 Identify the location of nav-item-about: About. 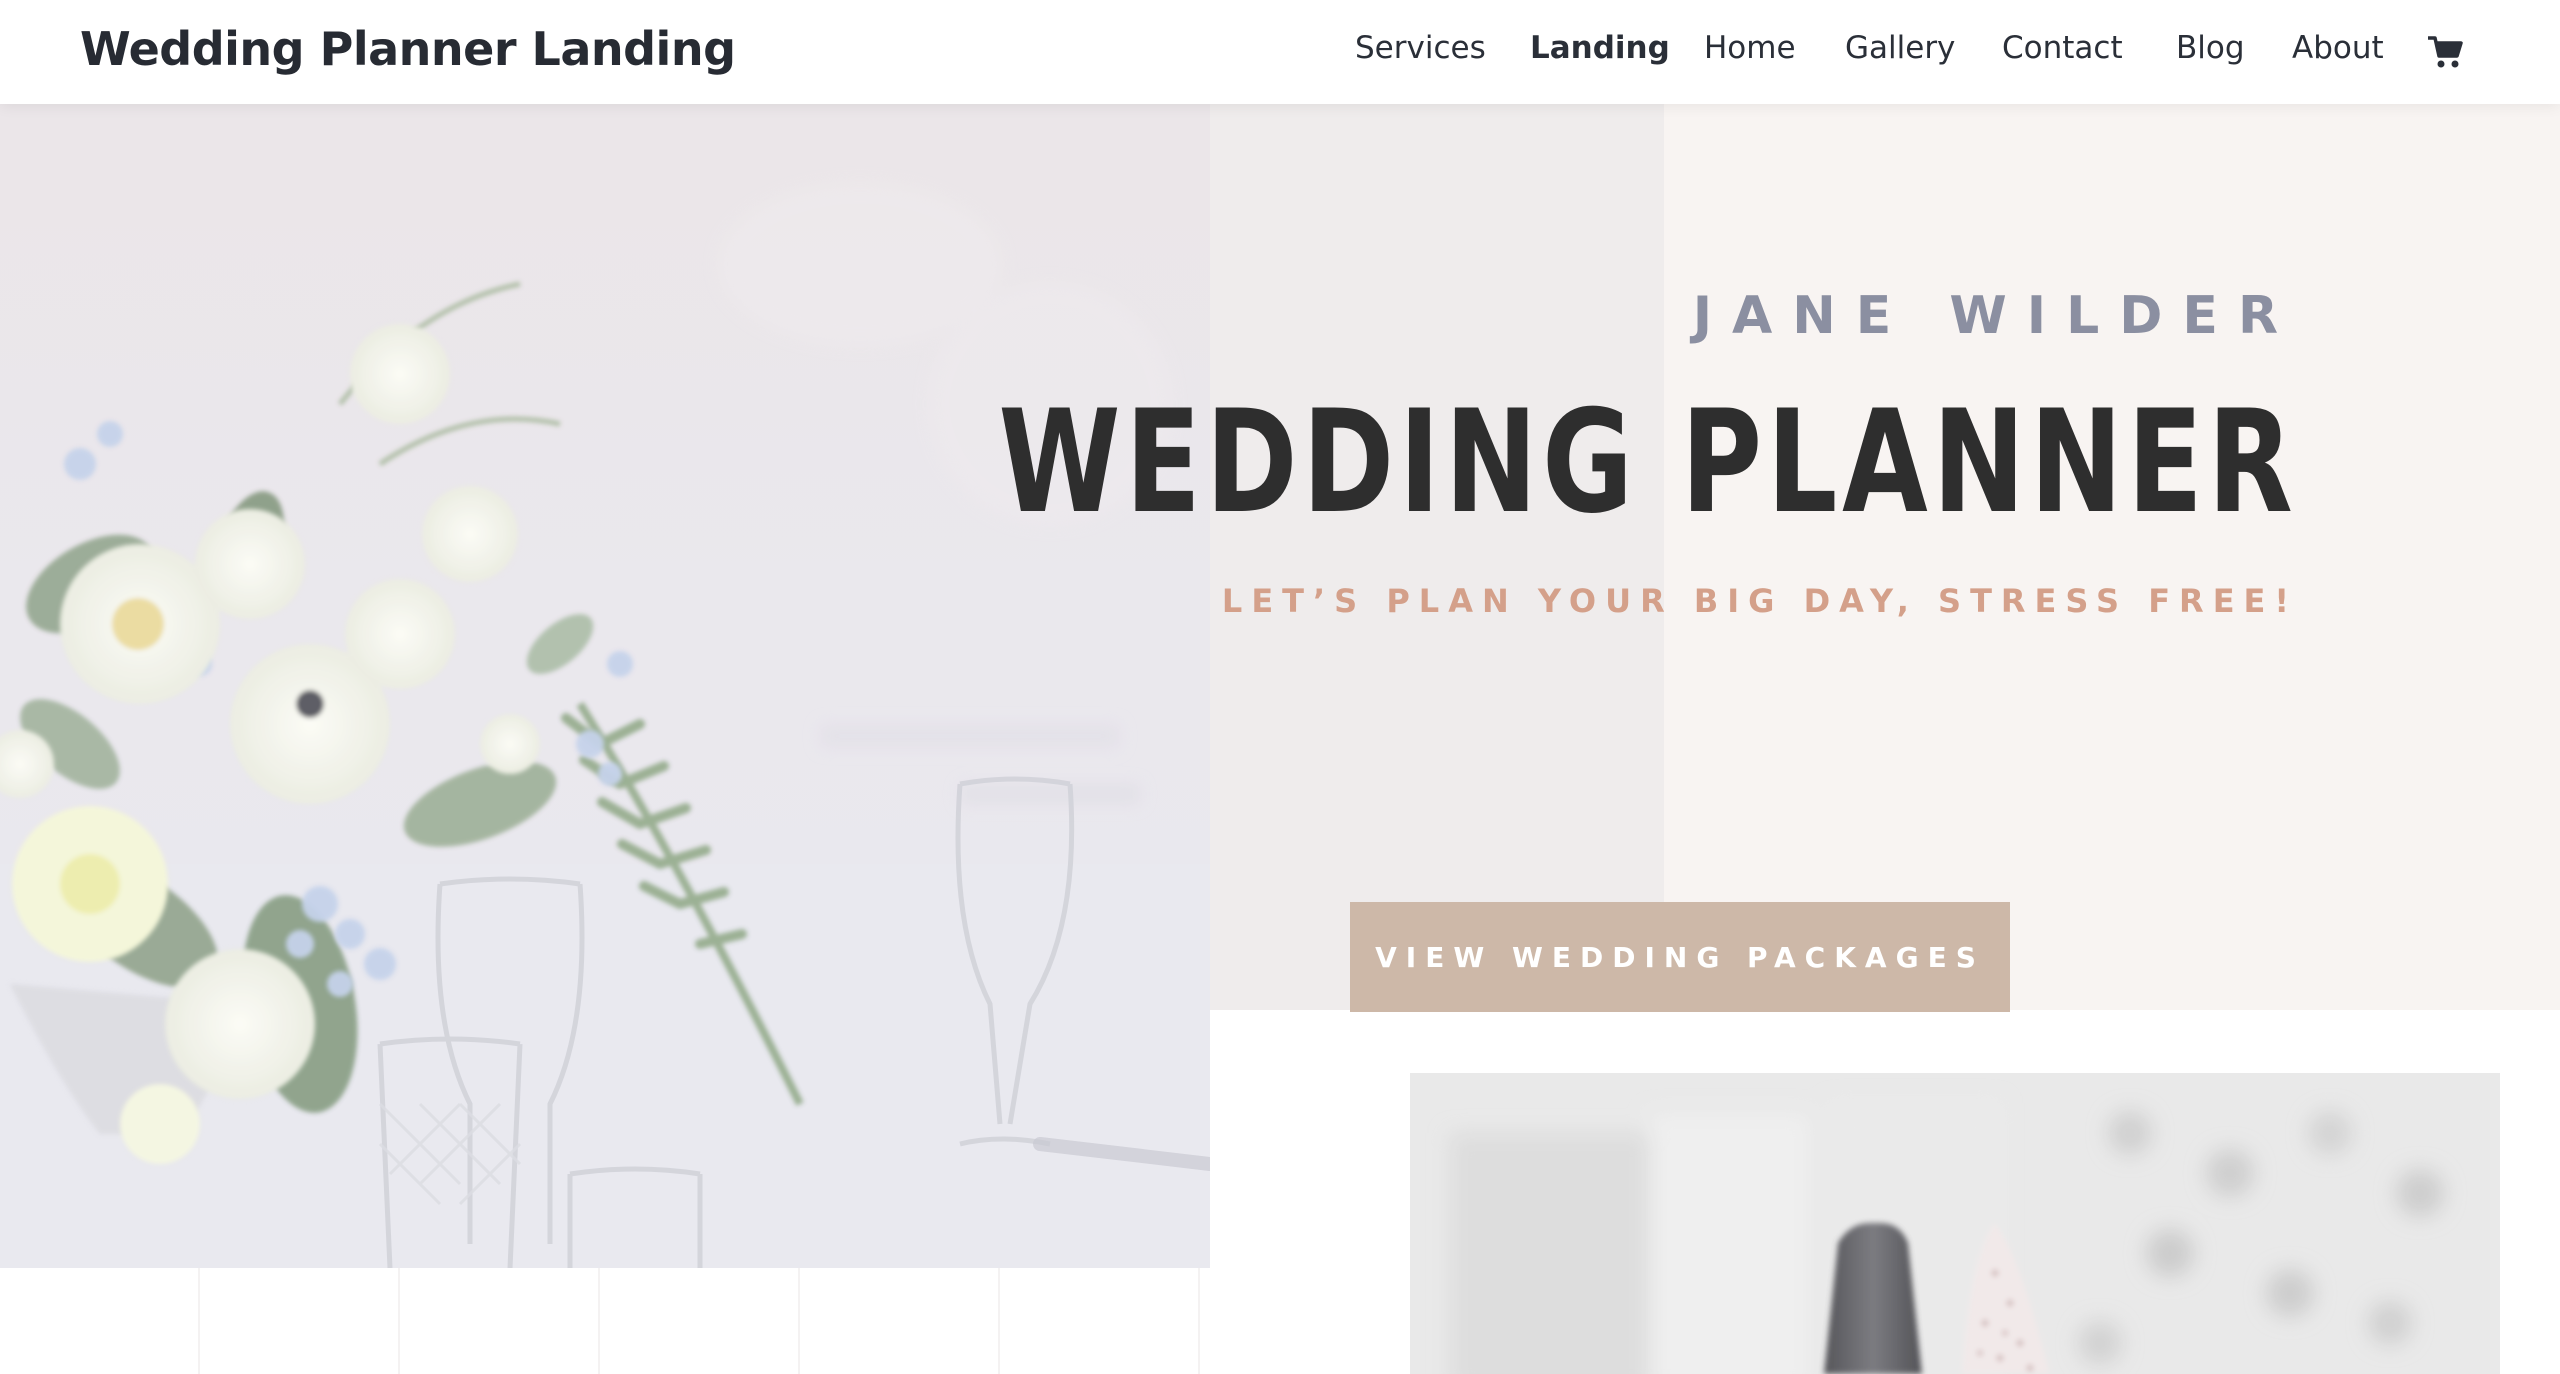
(2338, 48).